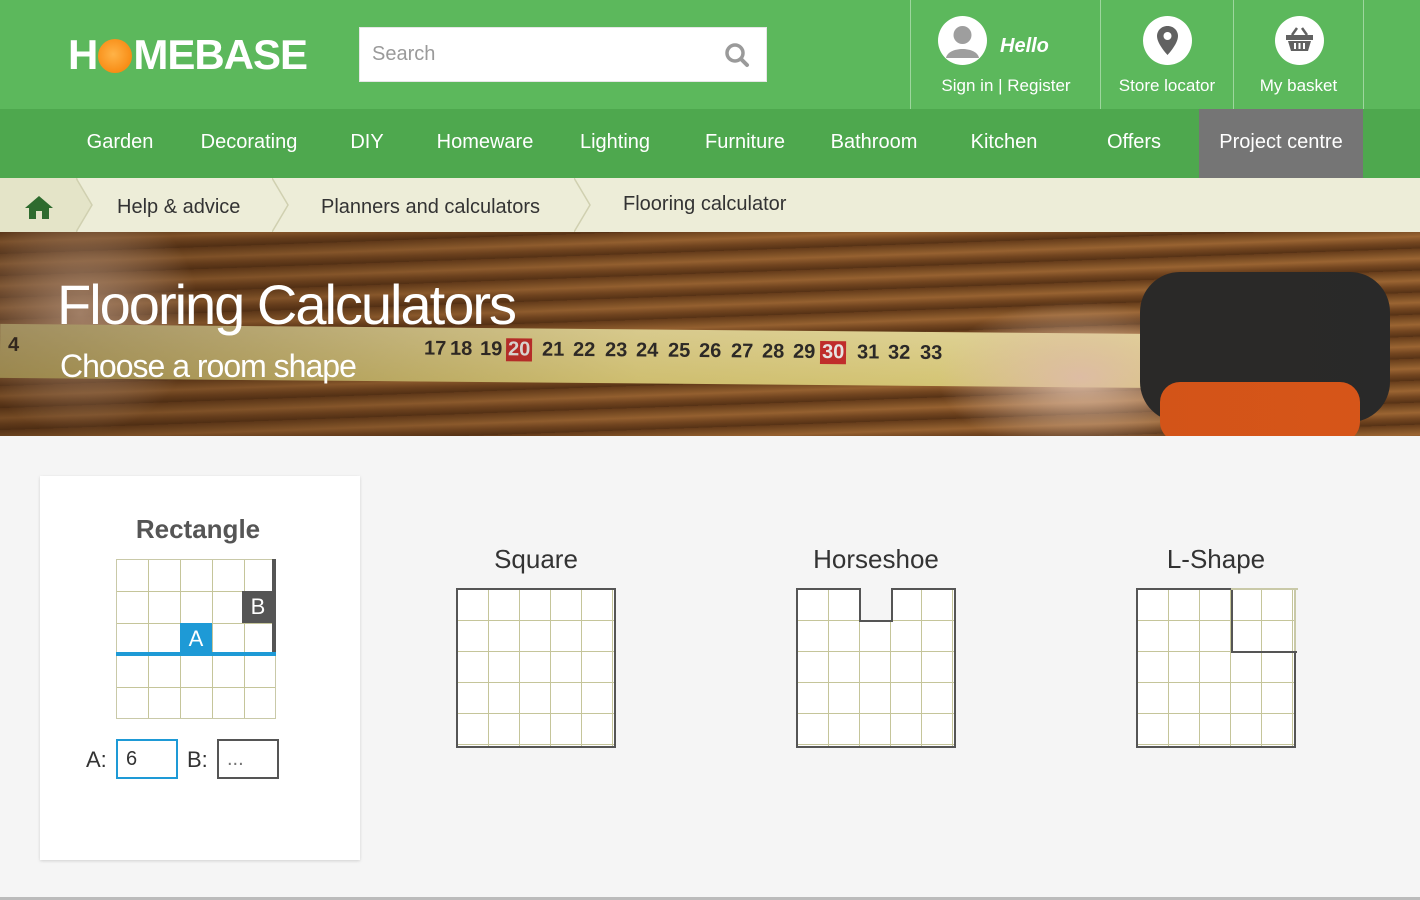 The height and width of the screenshot is (900, 1420). Describe the element at coordinates (1298, 85) in the screenshot. I see `basket-label: My basket` at that location.